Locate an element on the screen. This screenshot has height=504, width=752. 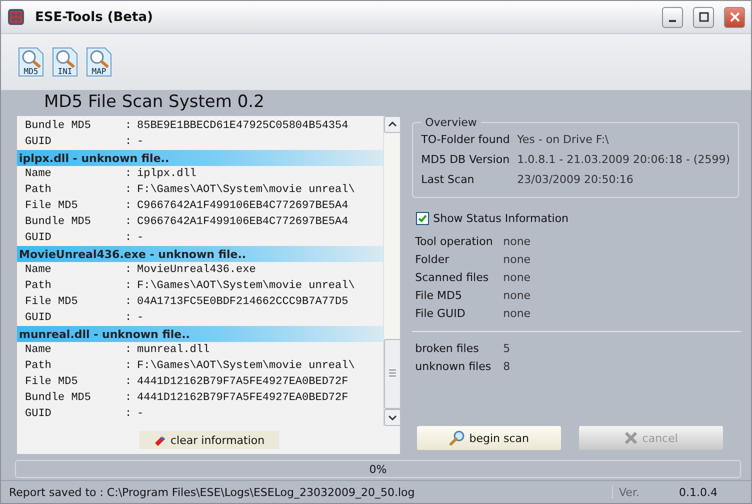
status-label: Folder is located at coordinates (432, 259).